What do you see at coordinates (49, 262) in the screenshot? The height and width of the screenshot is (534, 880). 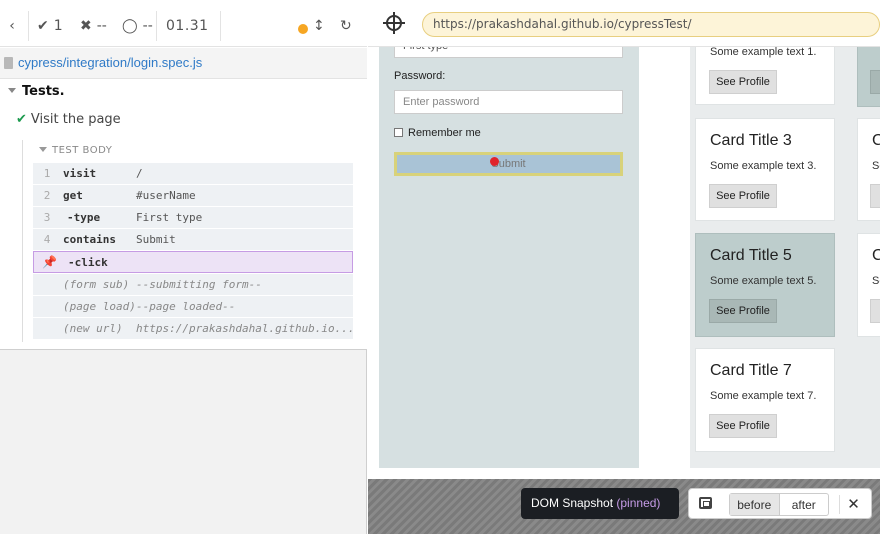 I see `pin-icon: 📌` at bounding box center [49, 262].